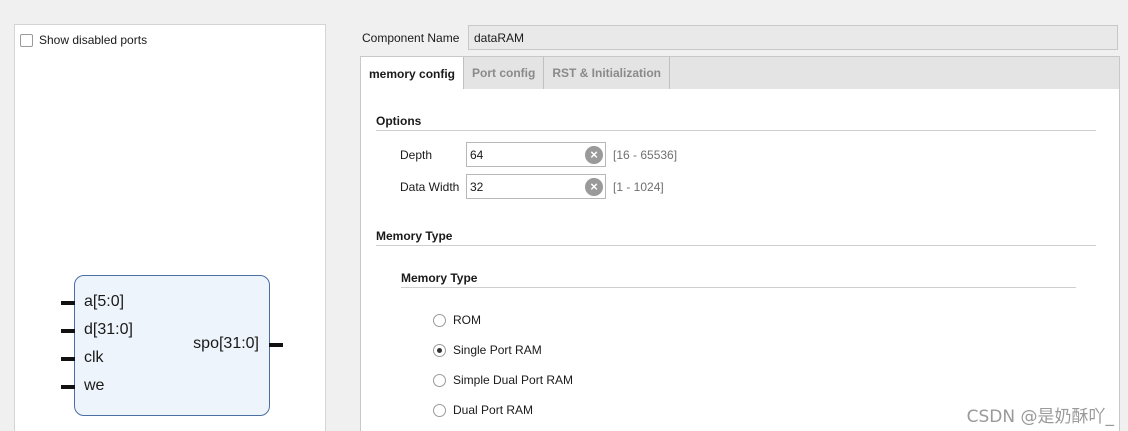 Image resolution: width=1128 pixels, height=431 pixels. What do you see at coordinates (793, 37) in the screenshot?
I see `component-name-field: dataRAM` at bounding box center [793, 37].